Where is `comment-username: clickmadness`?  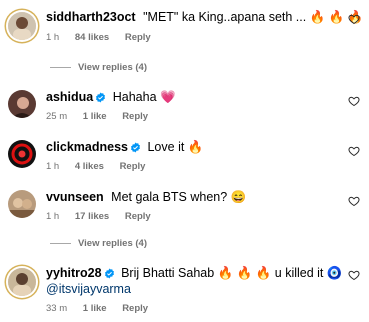 comment-username: clickmadness is located at coordinates (87, 147).